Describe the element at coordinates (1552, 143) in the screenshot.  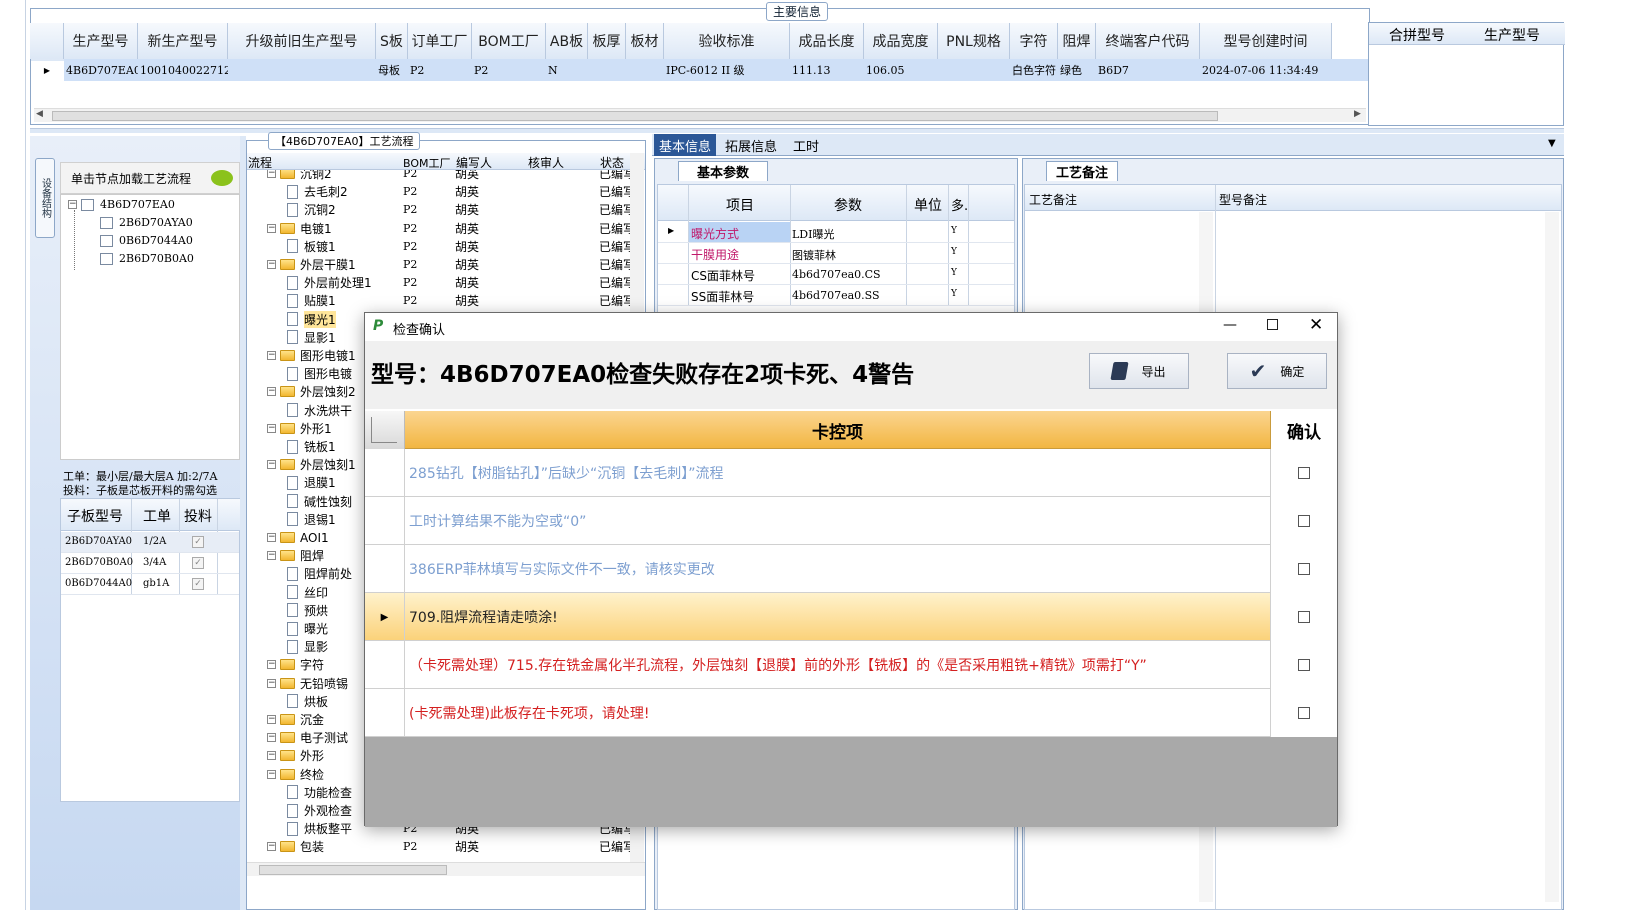
I see `dropdown-arrow-icon: ▼` at that location.